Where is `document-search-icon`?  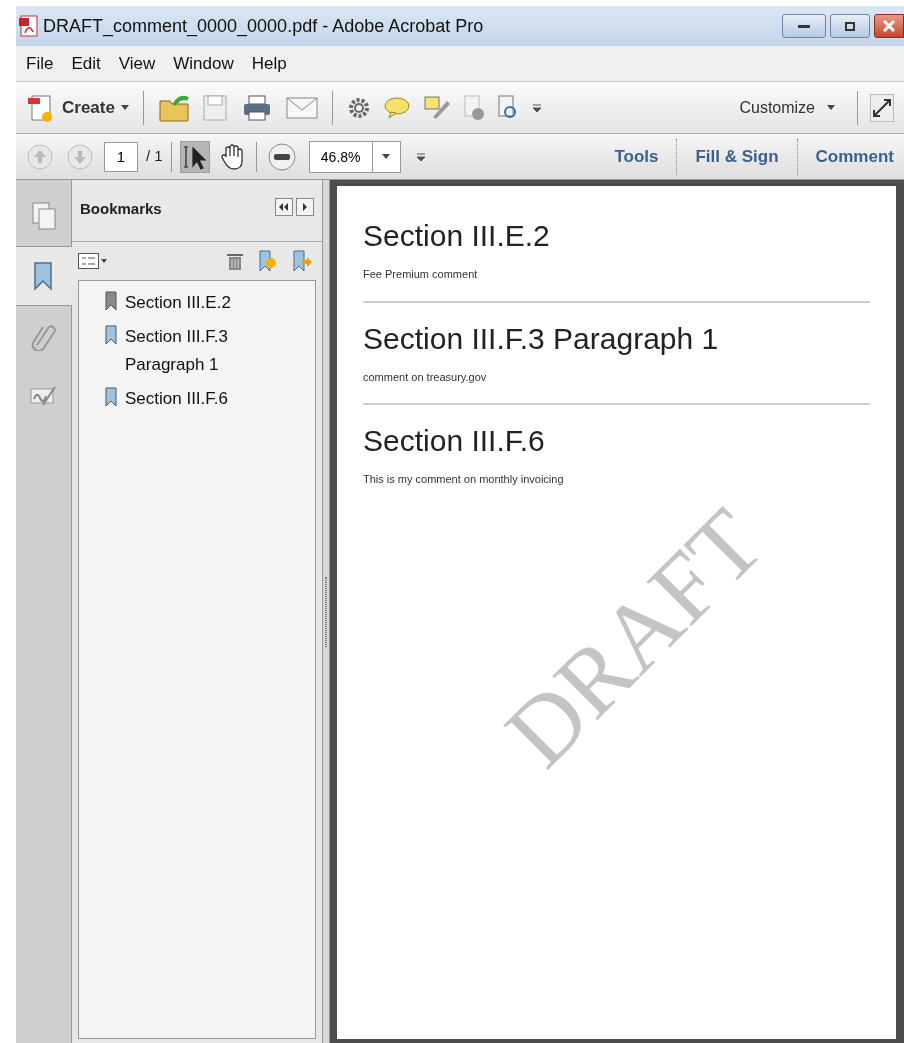 document-search-icon is located at coordinates (507, 107).